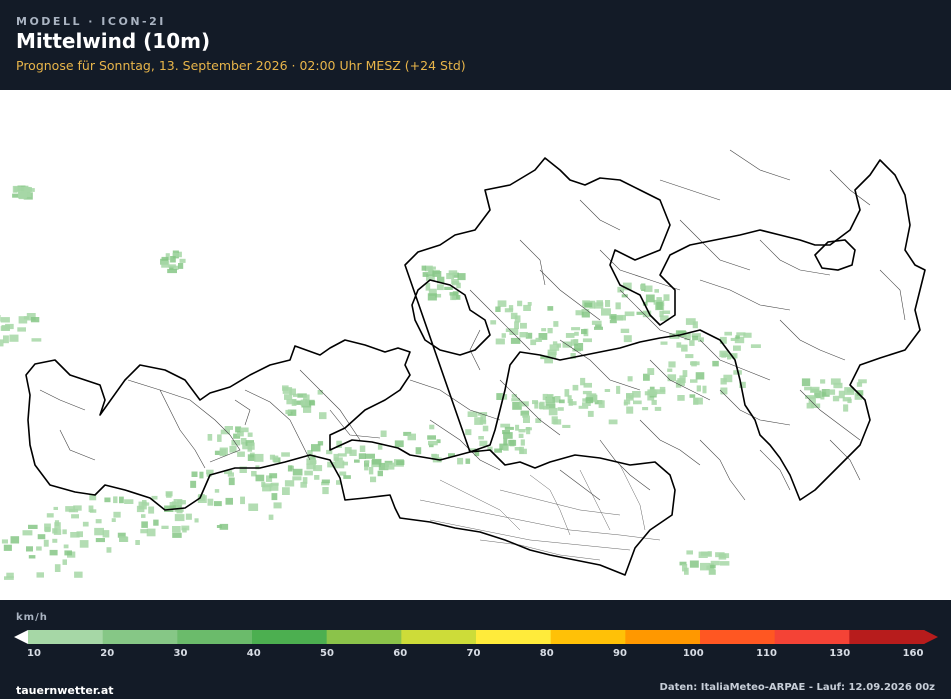  Describe the element at coordinates (21, 637) in the screenshot. I see `legend-left-arrow` at that location.